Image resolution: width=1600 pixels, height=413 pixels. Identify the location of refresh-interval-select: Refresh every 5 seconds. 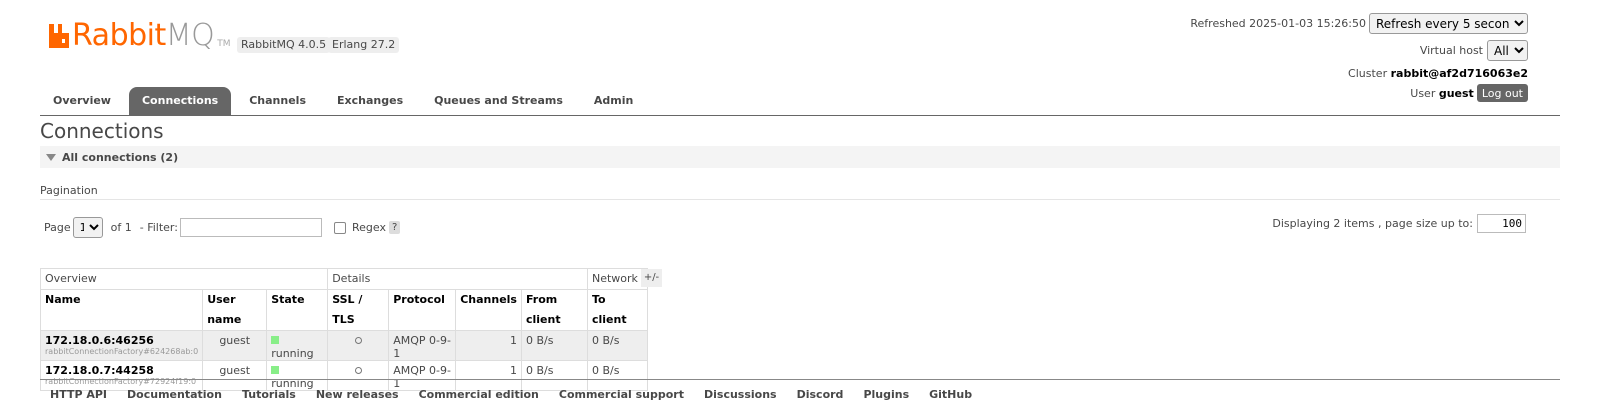
(1448, 23).